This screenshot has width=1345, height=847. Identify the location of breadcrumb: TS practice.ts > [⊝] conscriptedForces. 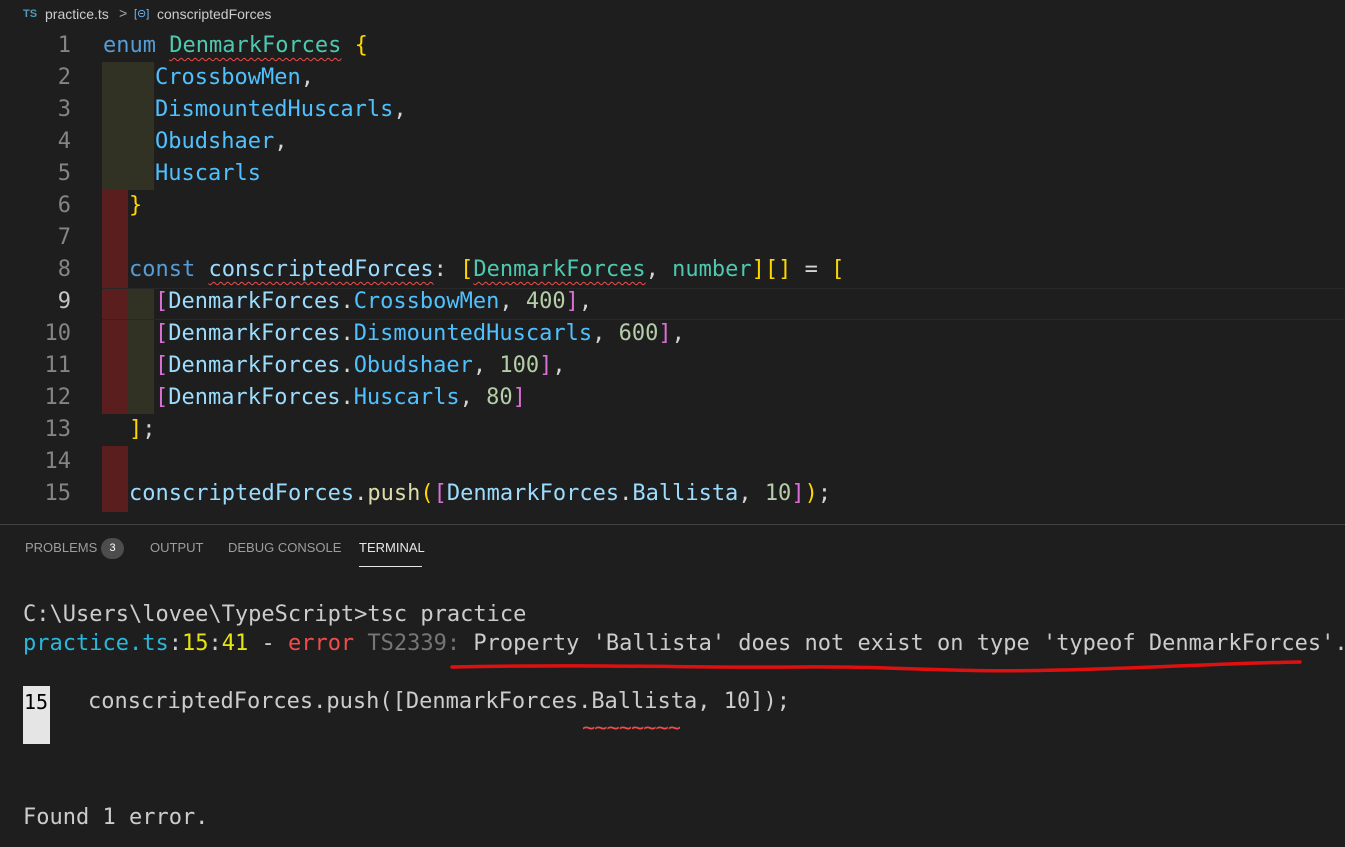
(672, 15).